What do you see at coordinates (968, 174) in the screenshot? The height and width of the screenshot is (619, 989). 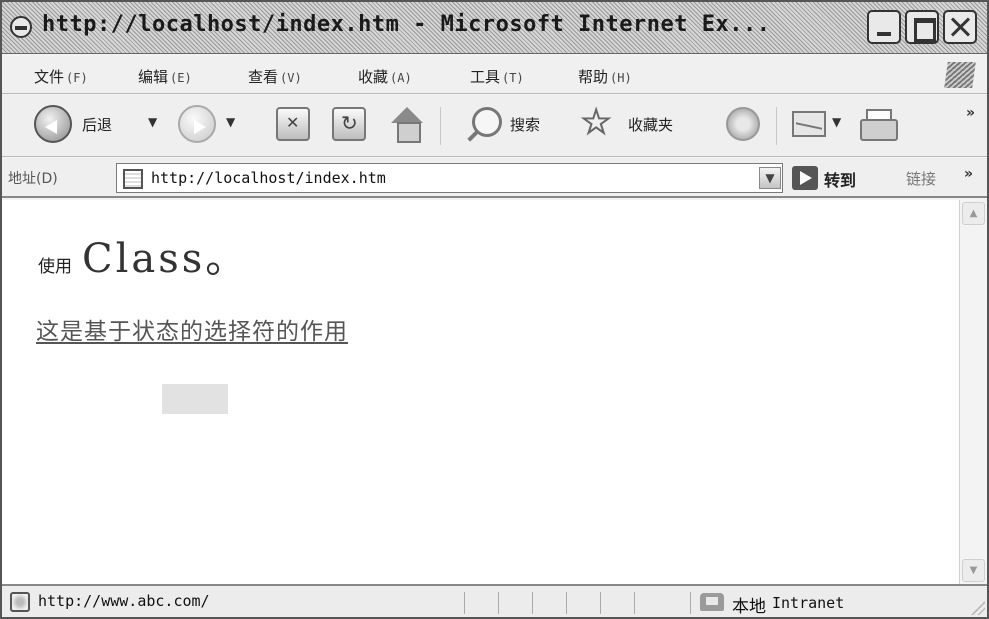 I see `links-more-chevron: »` at bounding box center [968, 174].